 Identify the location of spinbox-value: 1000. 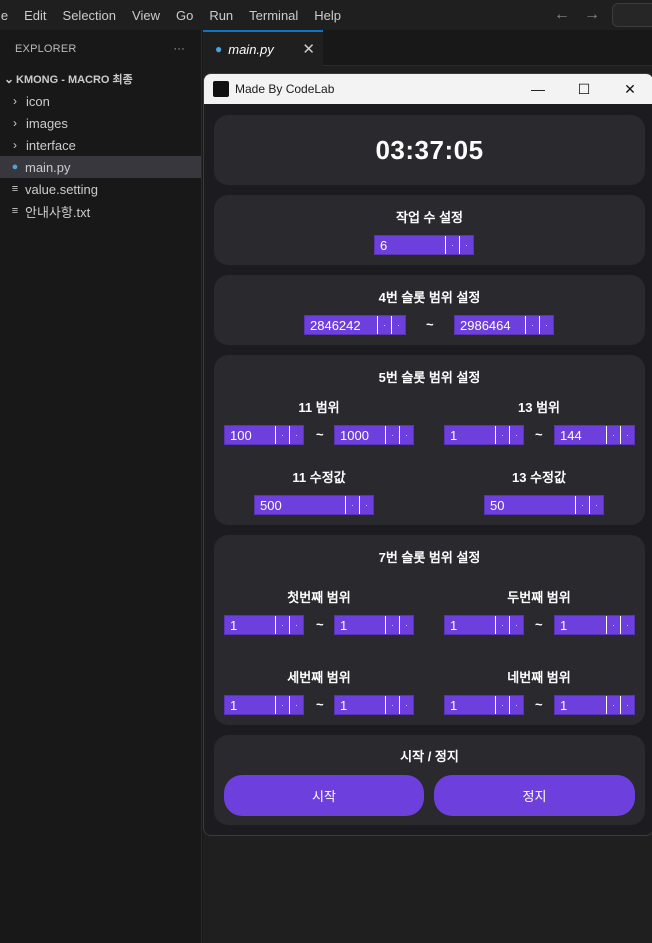
(354, 435).